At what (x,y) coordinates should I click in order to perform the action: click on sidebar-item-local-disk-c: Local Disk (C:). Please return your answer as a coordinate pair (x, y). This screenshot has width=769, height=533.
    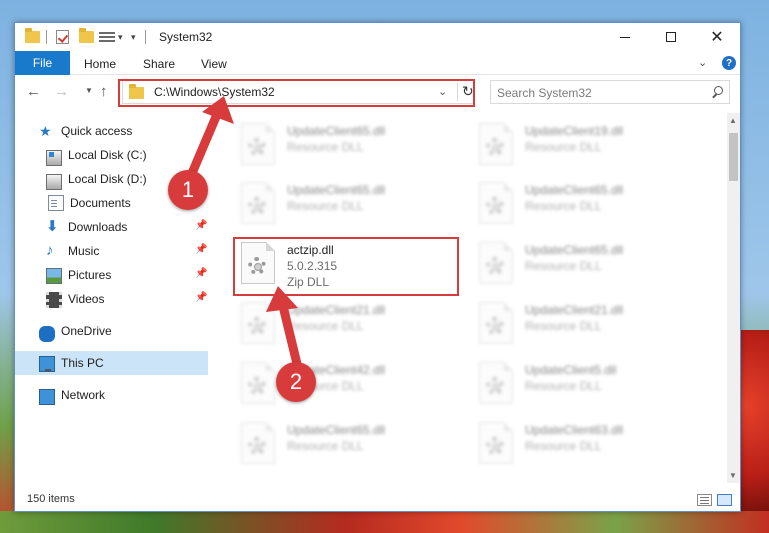
    Looking at the image, I should click on (96, 155).